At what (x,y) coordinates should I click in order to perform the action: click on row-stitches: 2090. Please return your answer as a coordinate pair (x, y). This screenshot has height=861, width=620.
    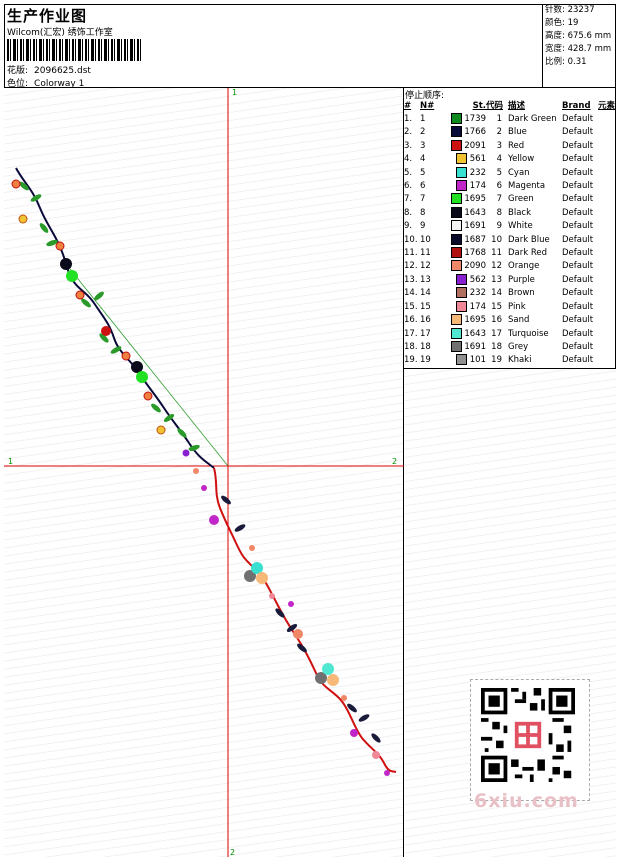
    Looking at the image, I should click on (462, 266).